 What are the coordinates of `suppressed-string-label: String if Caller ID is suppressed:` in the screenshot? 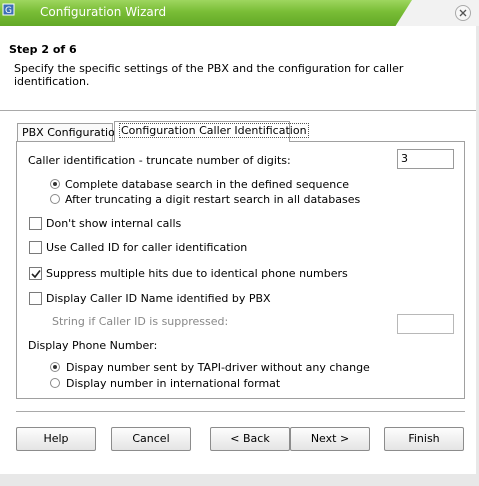 It's located at (140, 321).